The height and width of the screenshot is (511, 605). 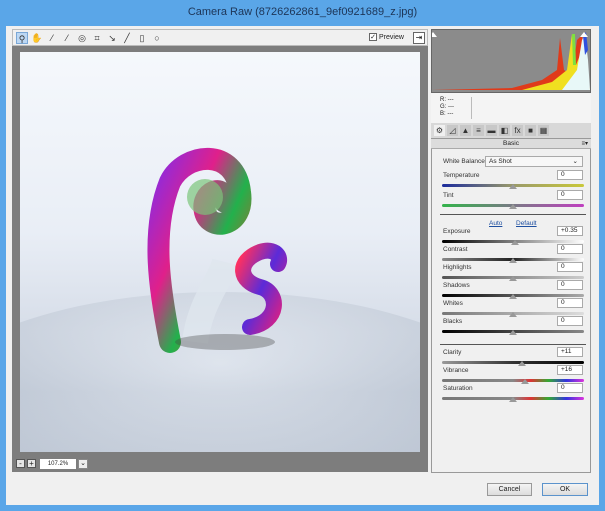 I want to click on crop-tool-icon: ⌗, so click(x=97, y=38).